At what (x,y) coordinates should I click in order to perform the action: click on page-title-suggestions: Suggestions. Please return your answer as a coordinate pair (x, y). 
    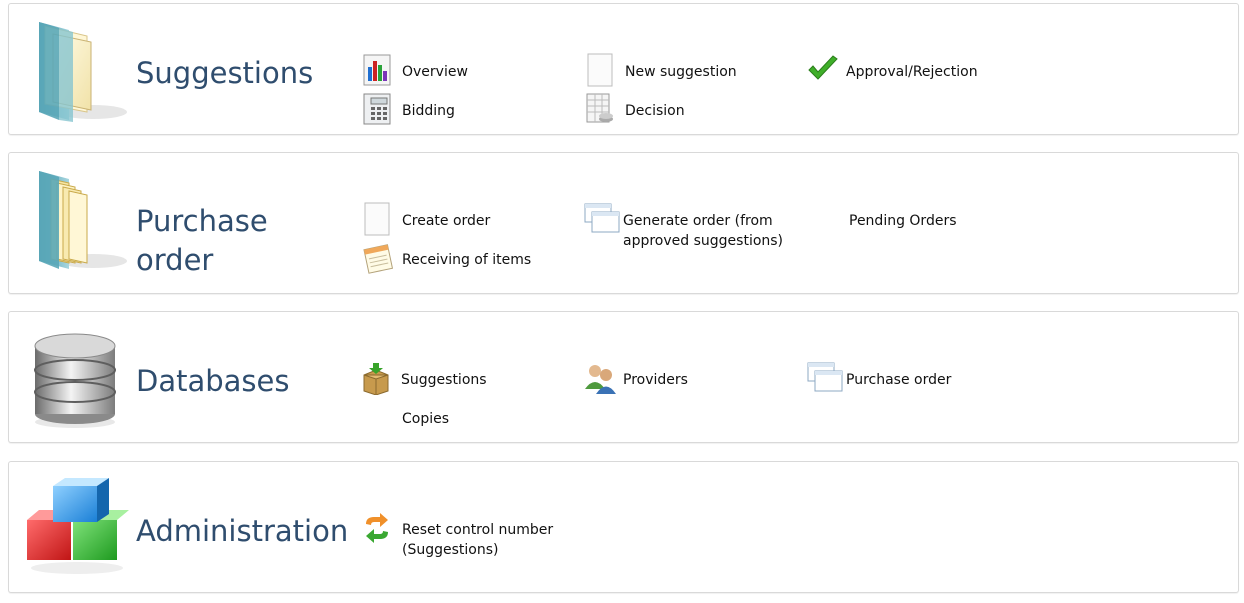
    Looking at the image, I should click on (225, 73).